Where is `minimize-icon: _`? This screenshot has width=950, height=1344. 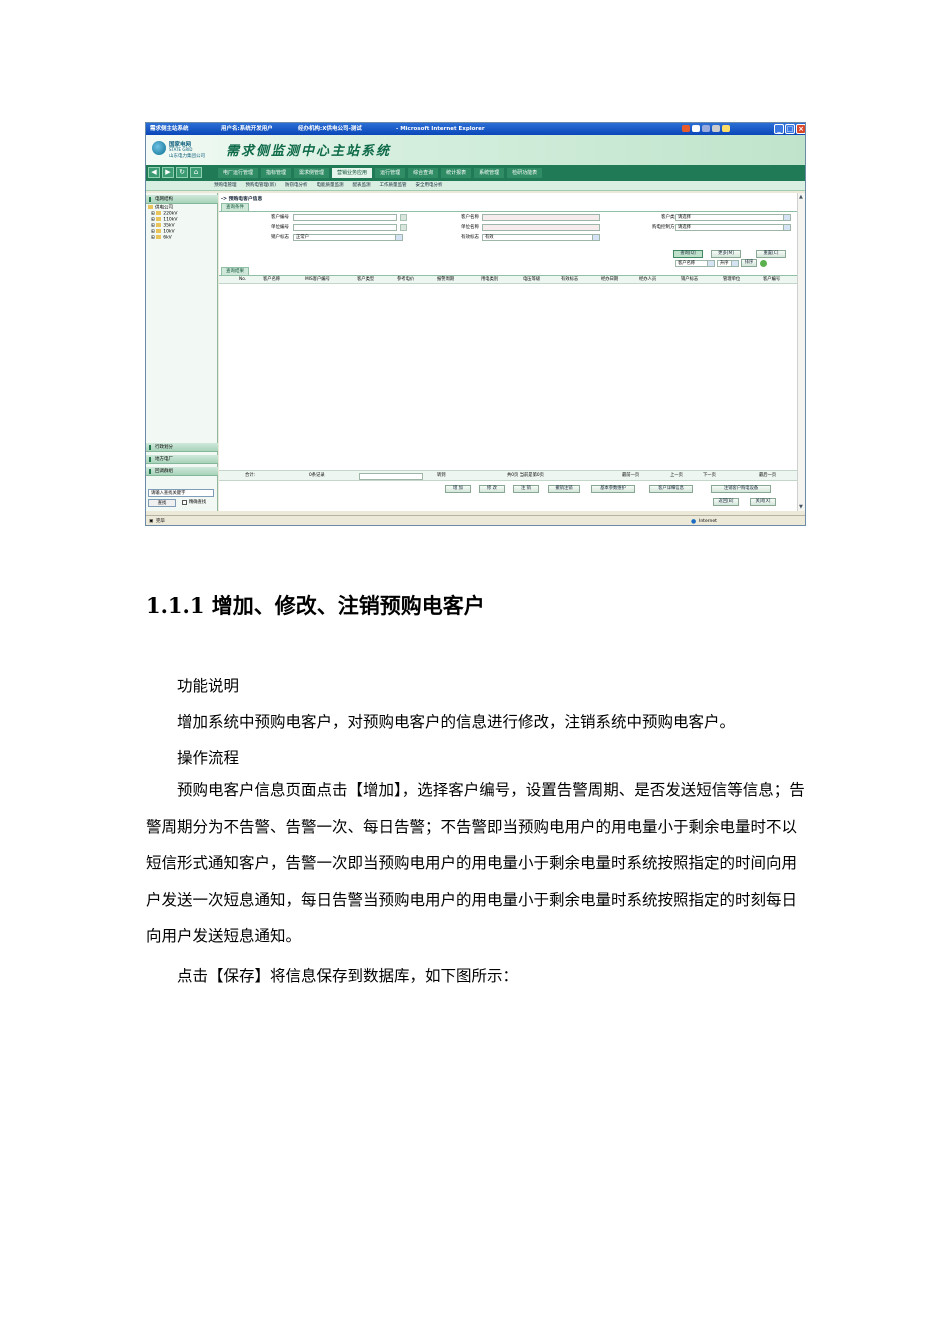
minimize-icon: _ is located at coordinates (779, 129).